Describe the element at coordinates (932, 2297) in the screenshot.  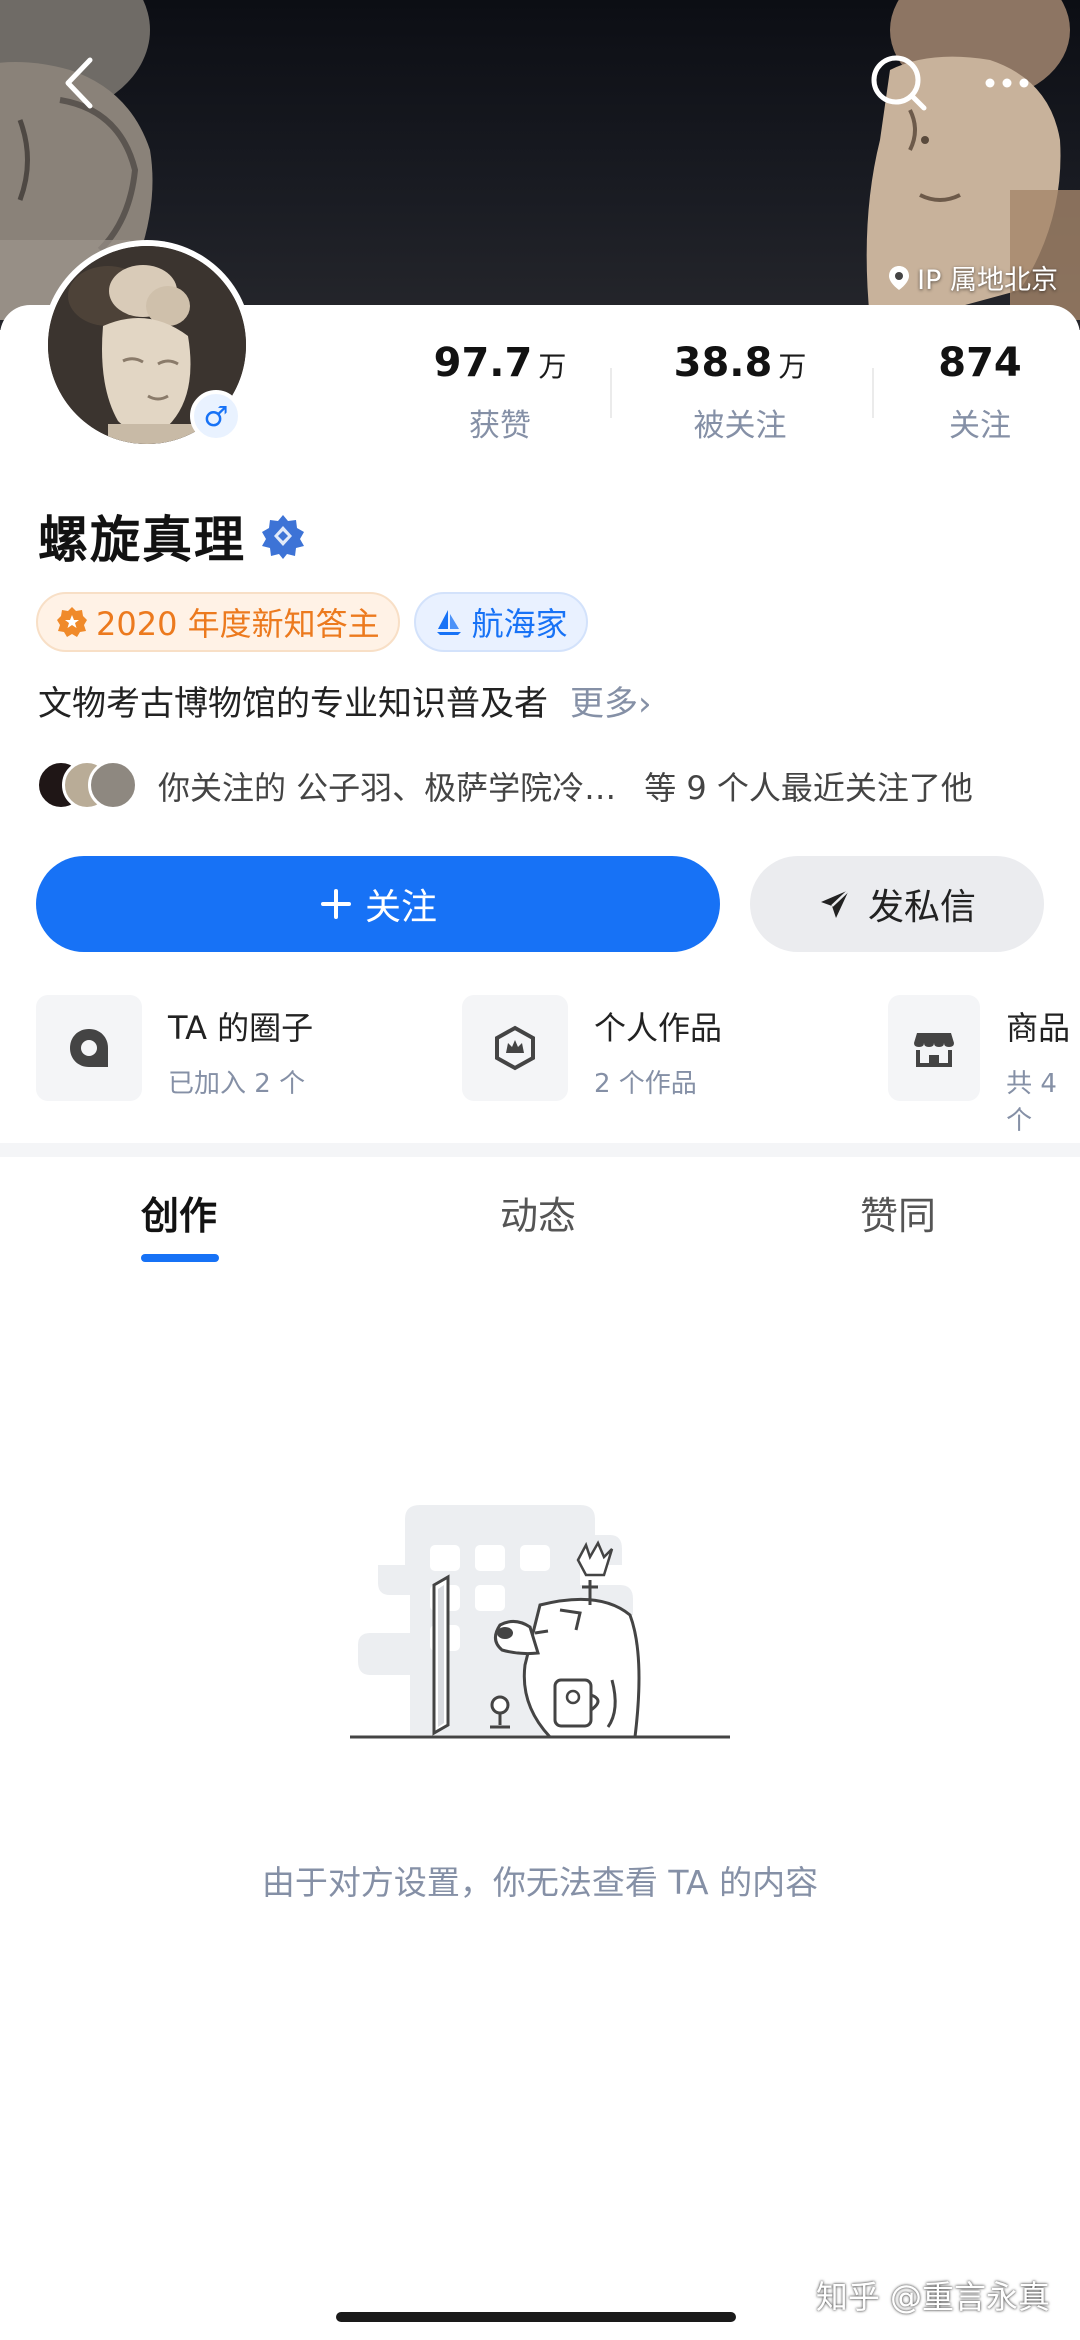
I see `watermark: 知乎 @重言永真` at that location.